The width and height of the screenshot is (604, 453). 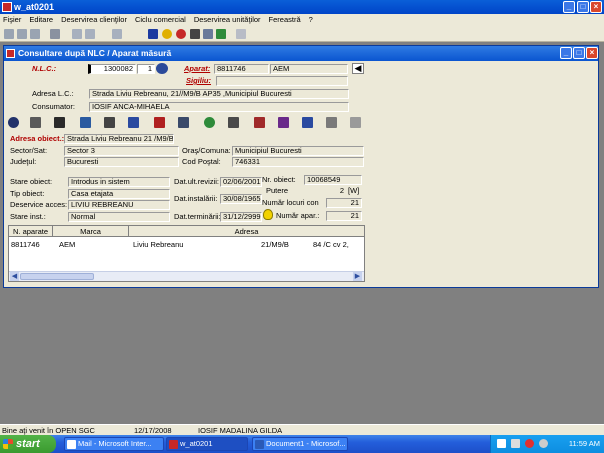 What do you see at coordinates (14, 276) in the screenshot?
I see `scroll-left-icon: ◀` at bounding box center [14, 276].